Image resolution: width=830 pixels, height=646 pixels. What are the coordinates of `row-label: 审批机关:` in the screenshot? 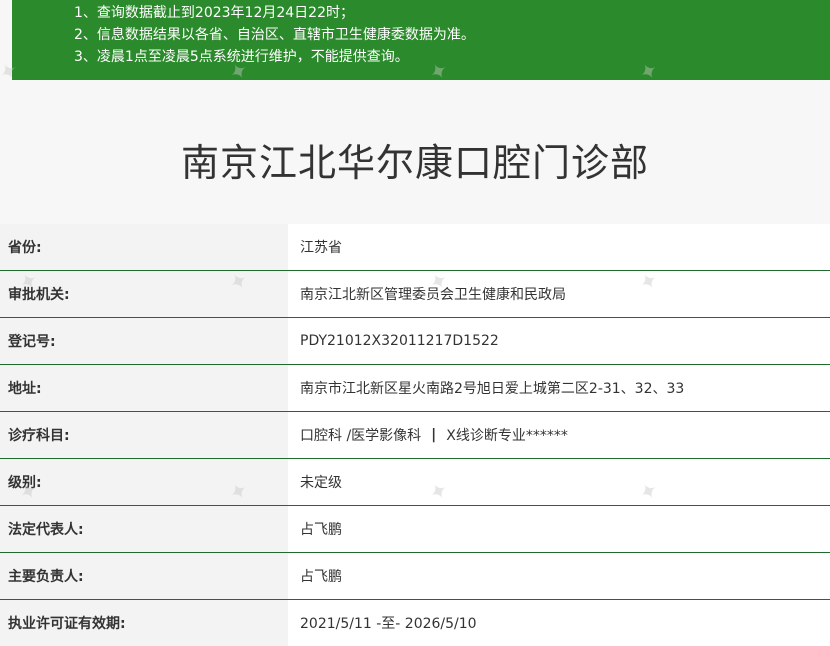 It's located at (144, 294).